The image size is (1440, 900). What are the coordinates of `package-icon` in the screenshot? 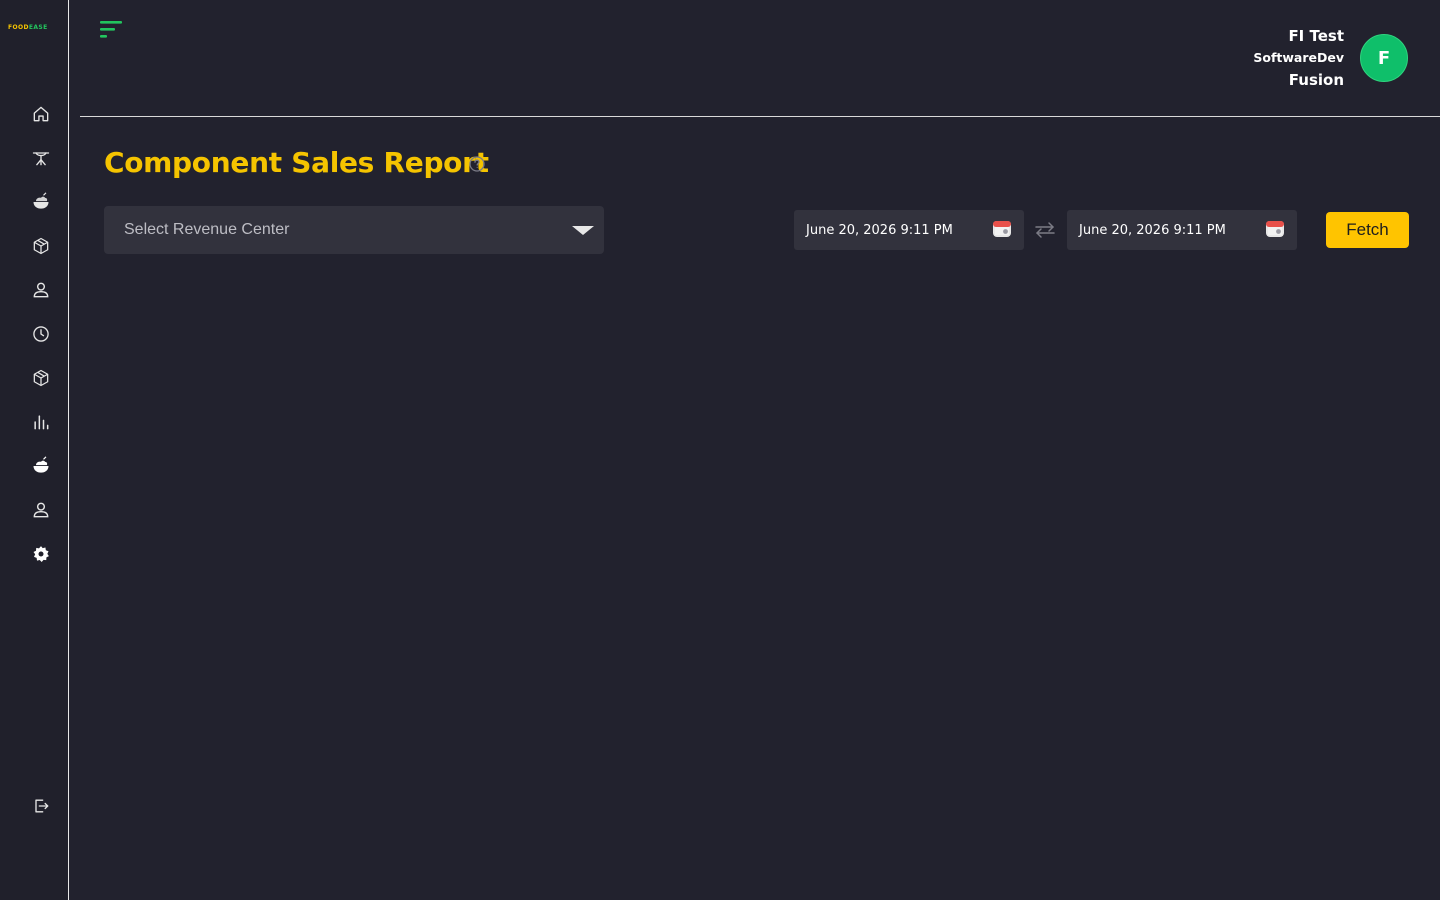 It's located at (41, 246).